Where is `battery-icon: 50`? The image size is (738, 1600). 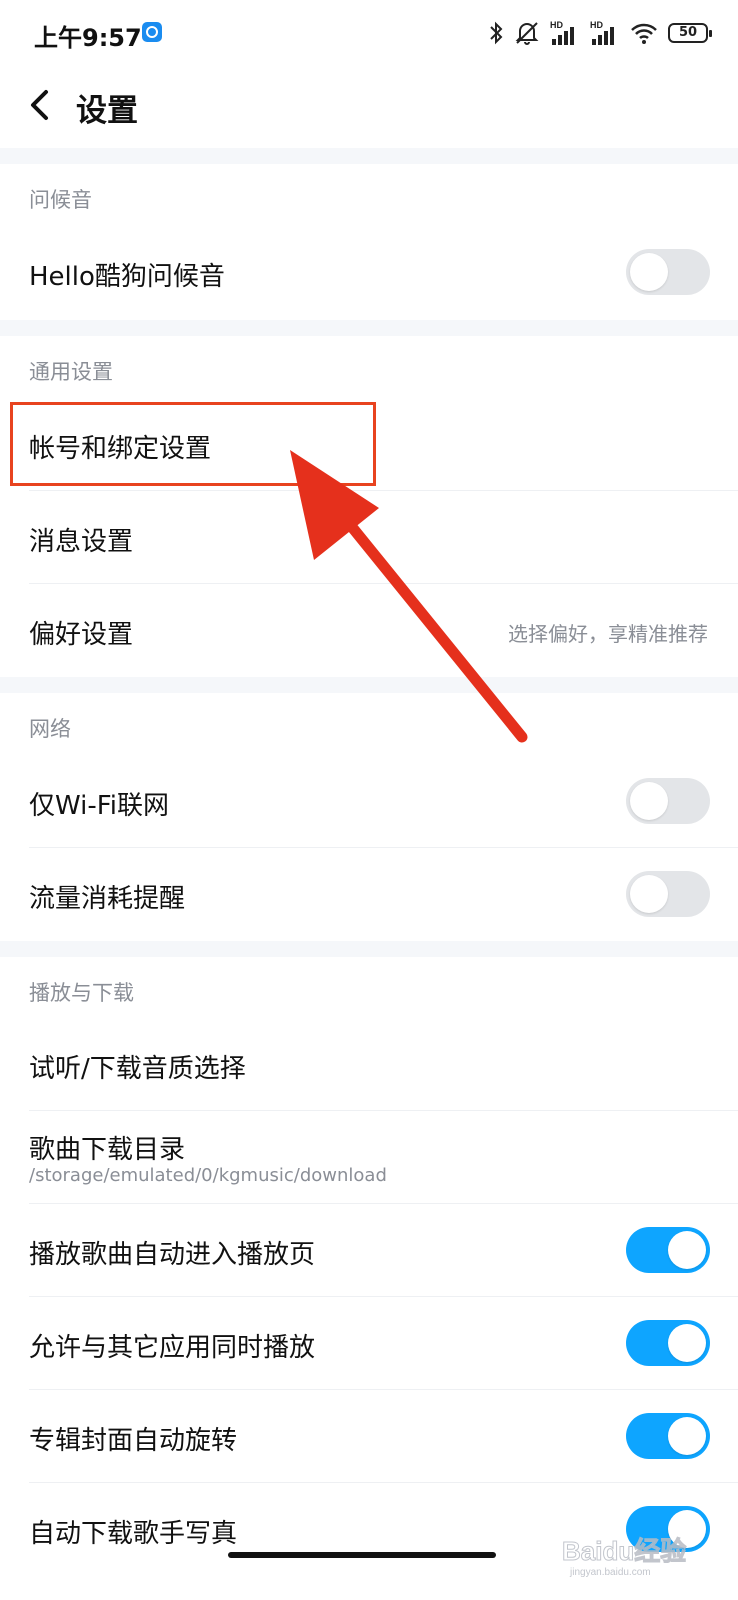 battery-icon: 50 is located at coordinates (690, 33).